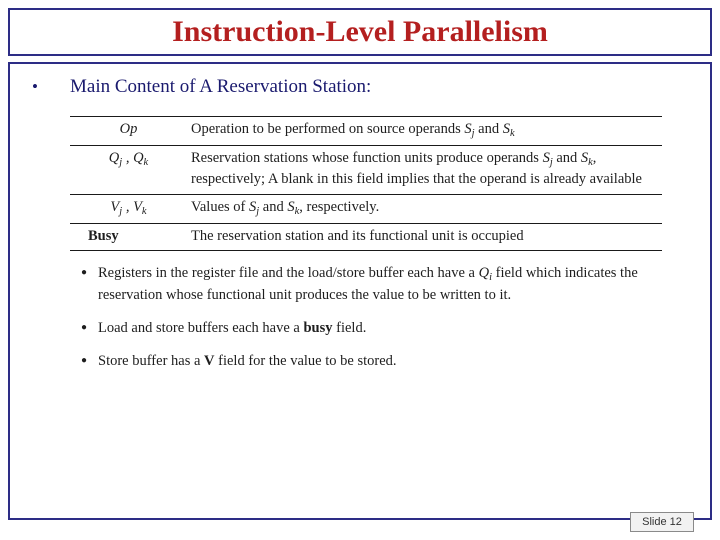 This screenshot has height=540, width=720. I want to click on main-bullet-label: Main Content of A Reservation Station:, so click(221, 86).